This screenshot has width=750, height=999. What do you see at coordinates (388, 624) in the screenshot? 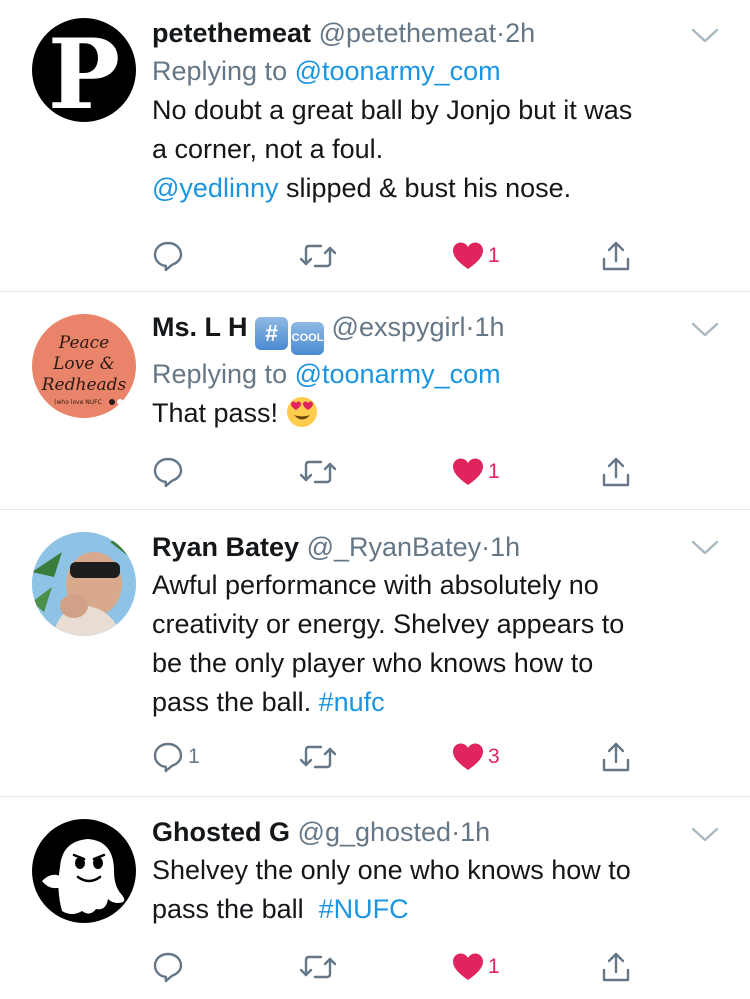
I see `text-line: creativity or energy. Shelvey appears to` at bounding box center [388, 624].